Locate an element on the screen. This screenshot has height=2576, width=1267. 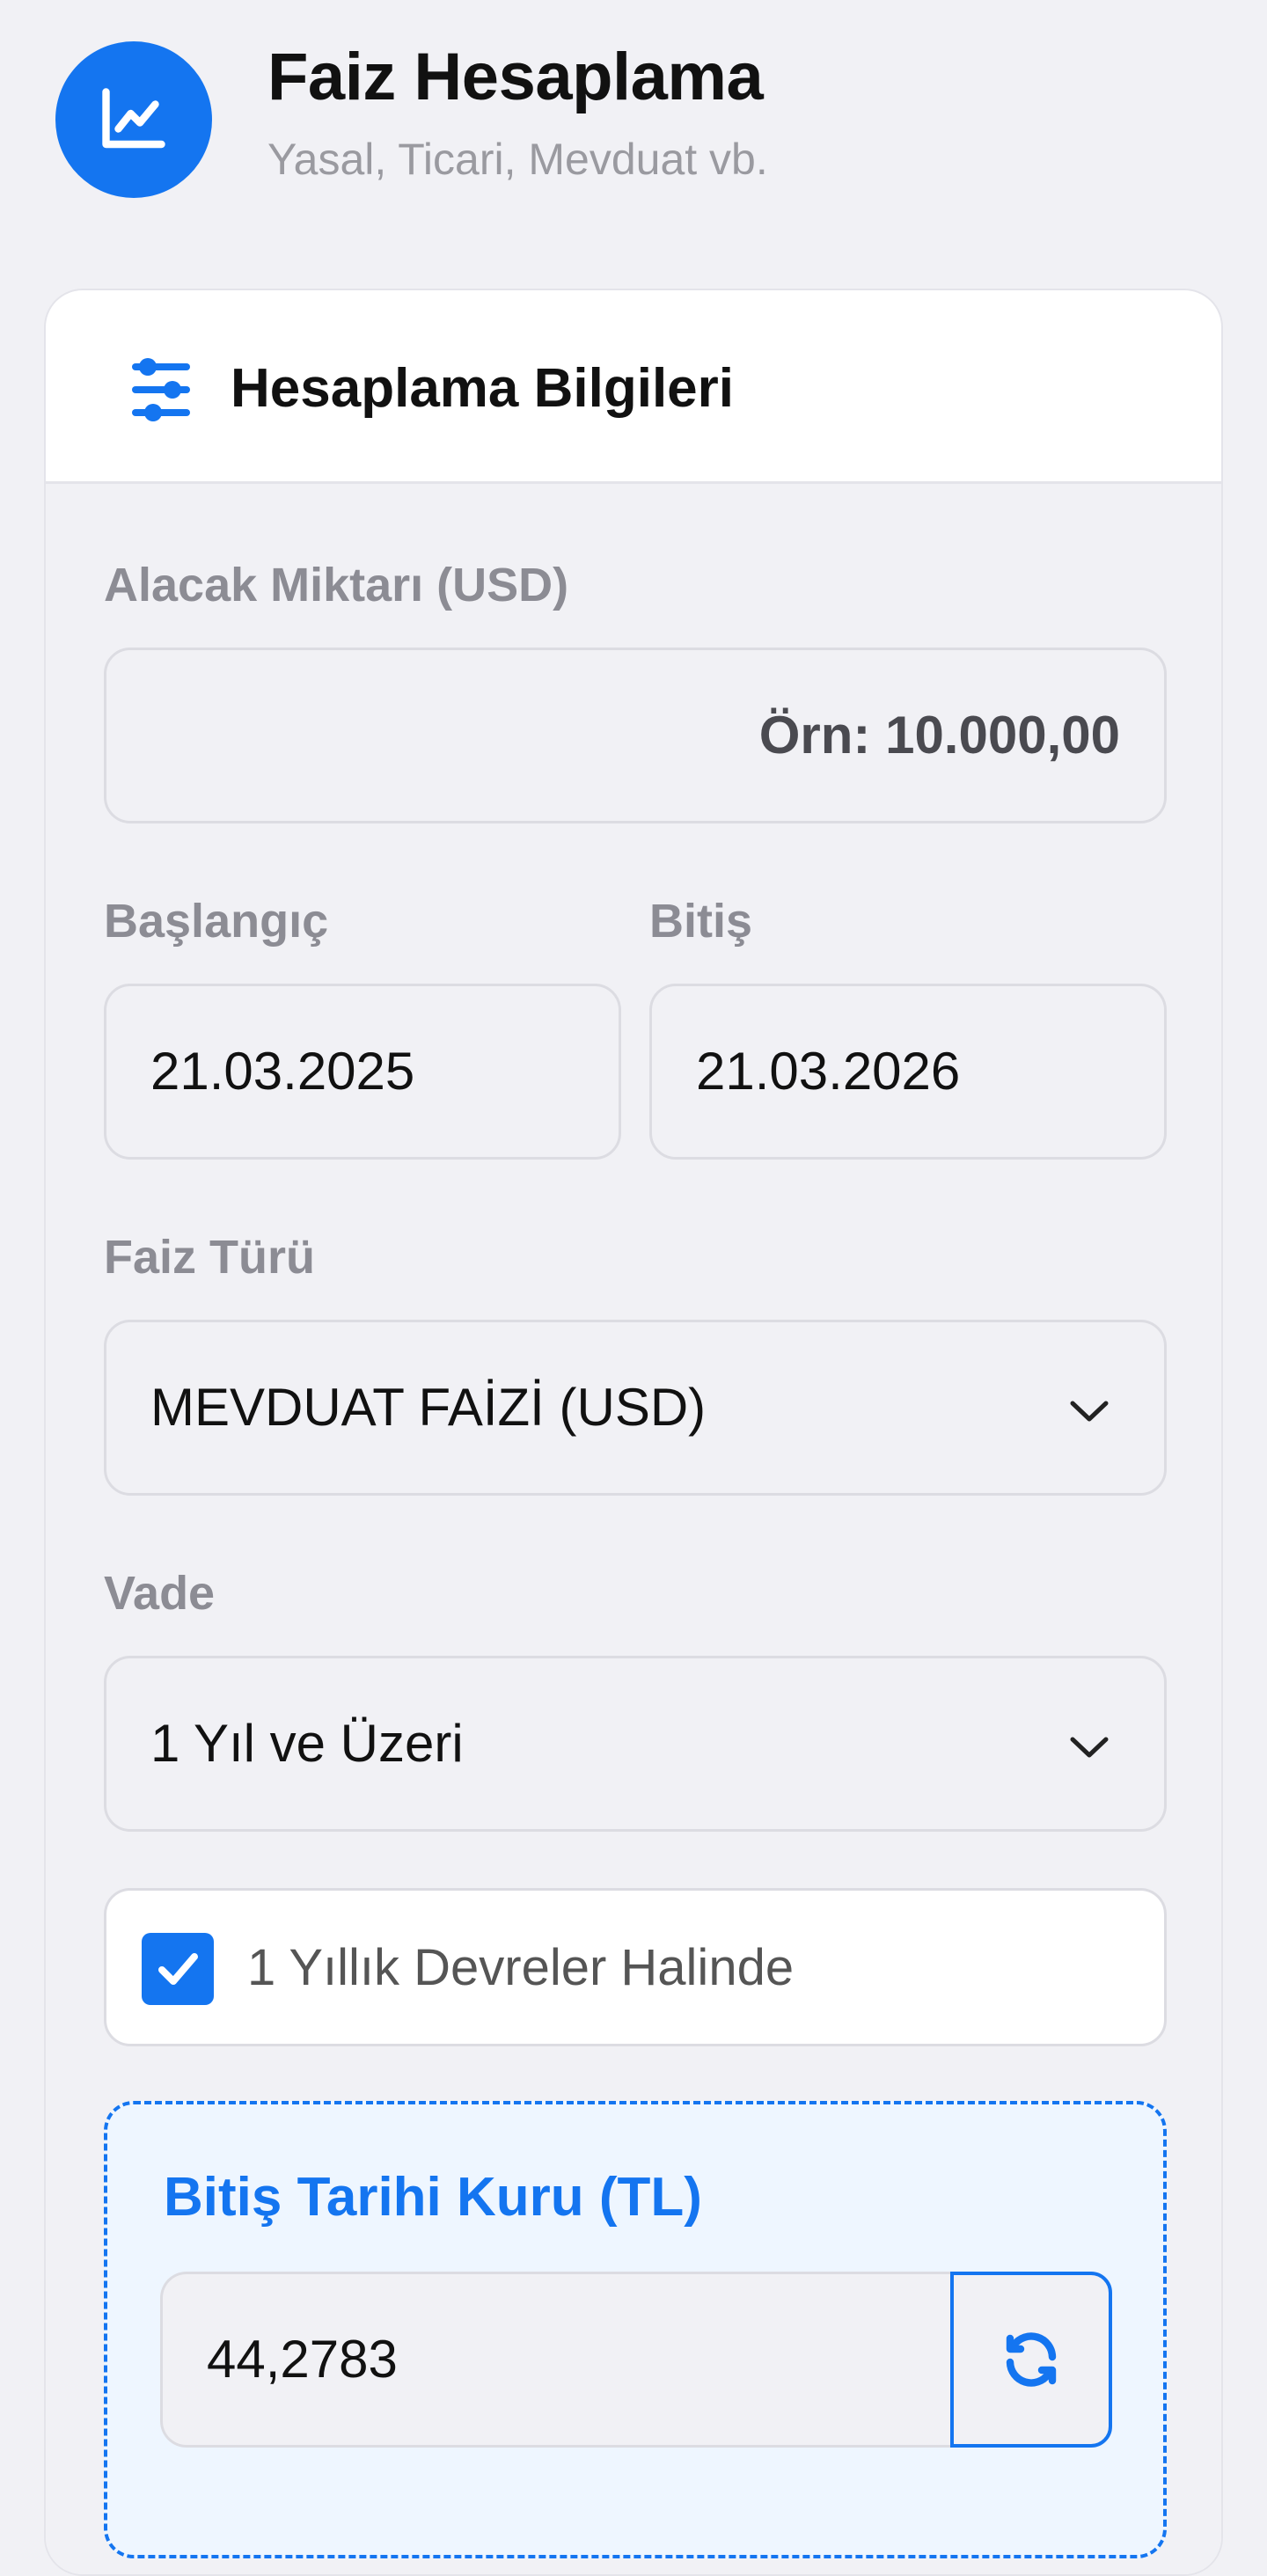
page-title: Faiz Hesaplama is located at coordinates (515, 77).